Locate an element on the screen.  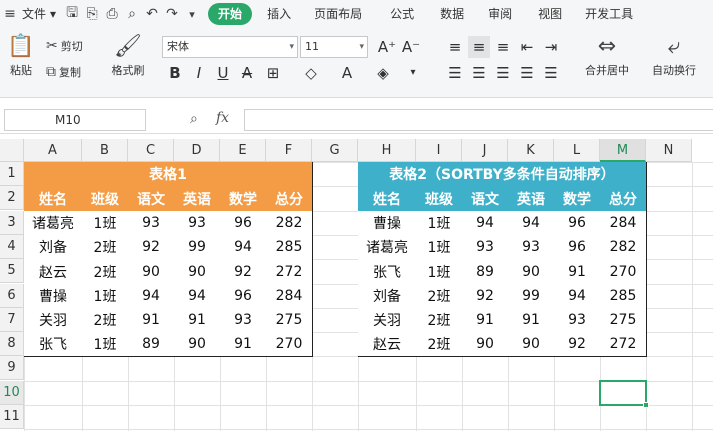
table1-header-cell: 英语 is located at coordinates (197, 199).